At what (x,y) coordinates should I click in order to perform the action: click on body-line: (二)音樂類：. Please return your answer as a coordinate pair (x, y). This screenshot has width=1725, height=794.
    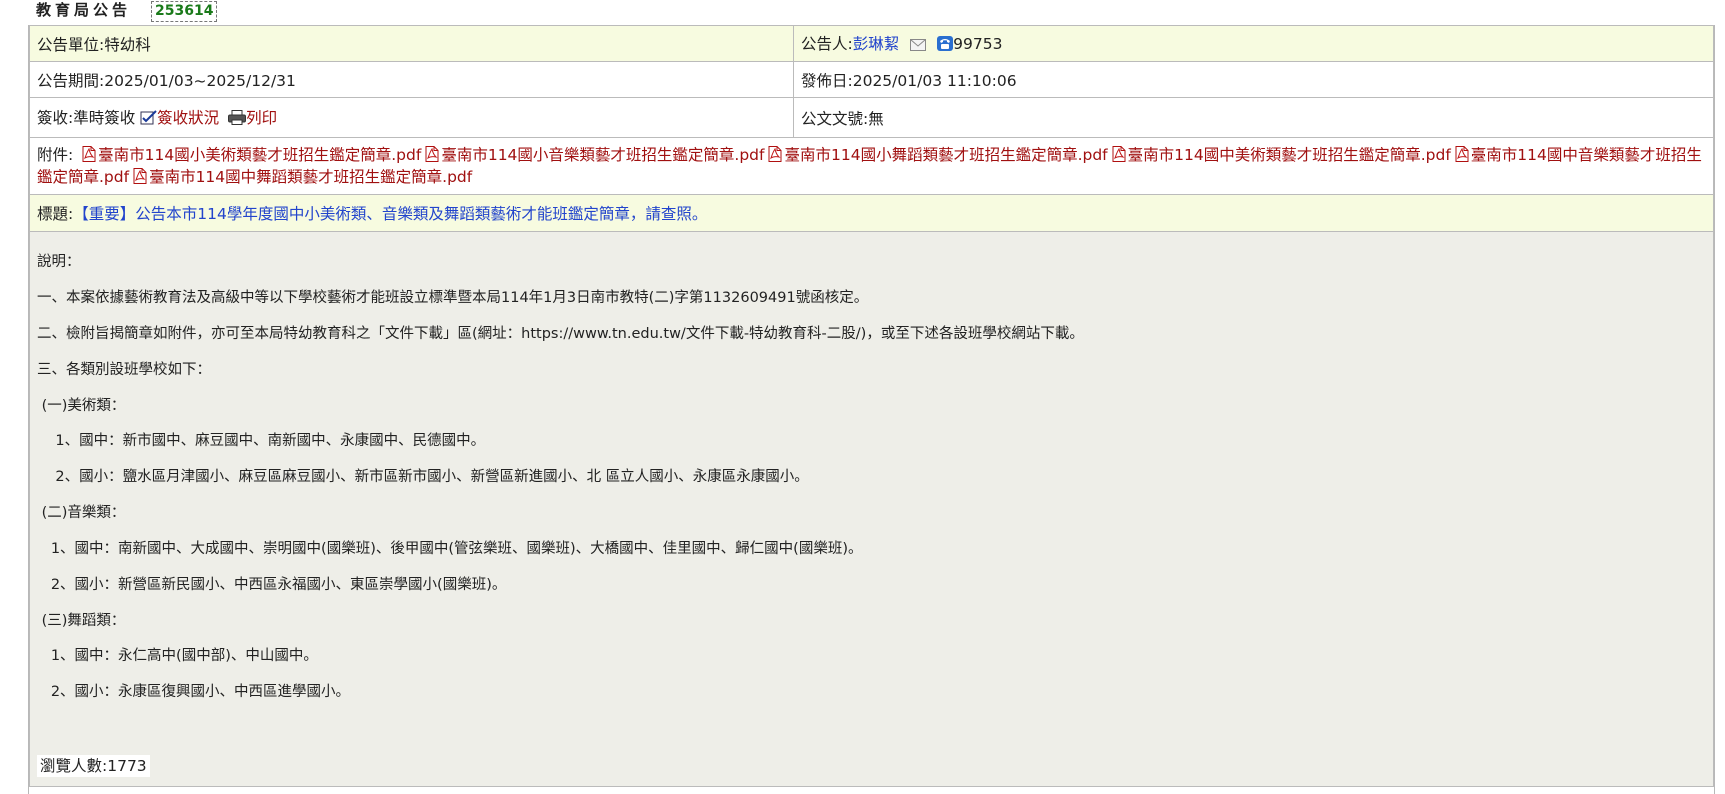
    Looking at the image, I should click on (81, 513).